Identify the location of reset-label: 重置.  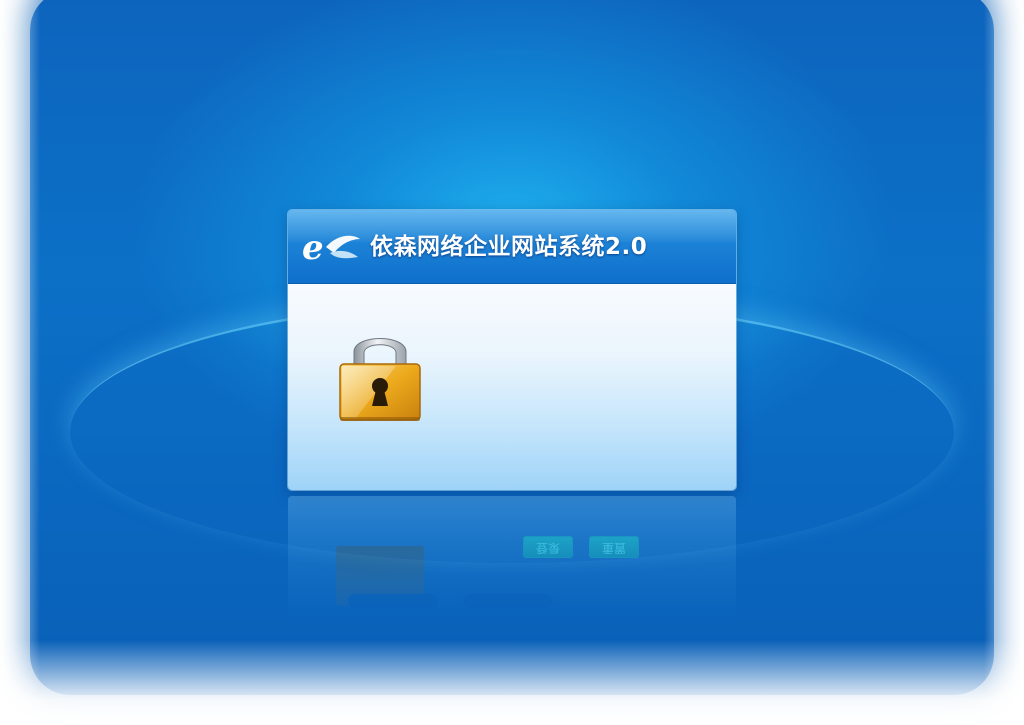
(613, 548).